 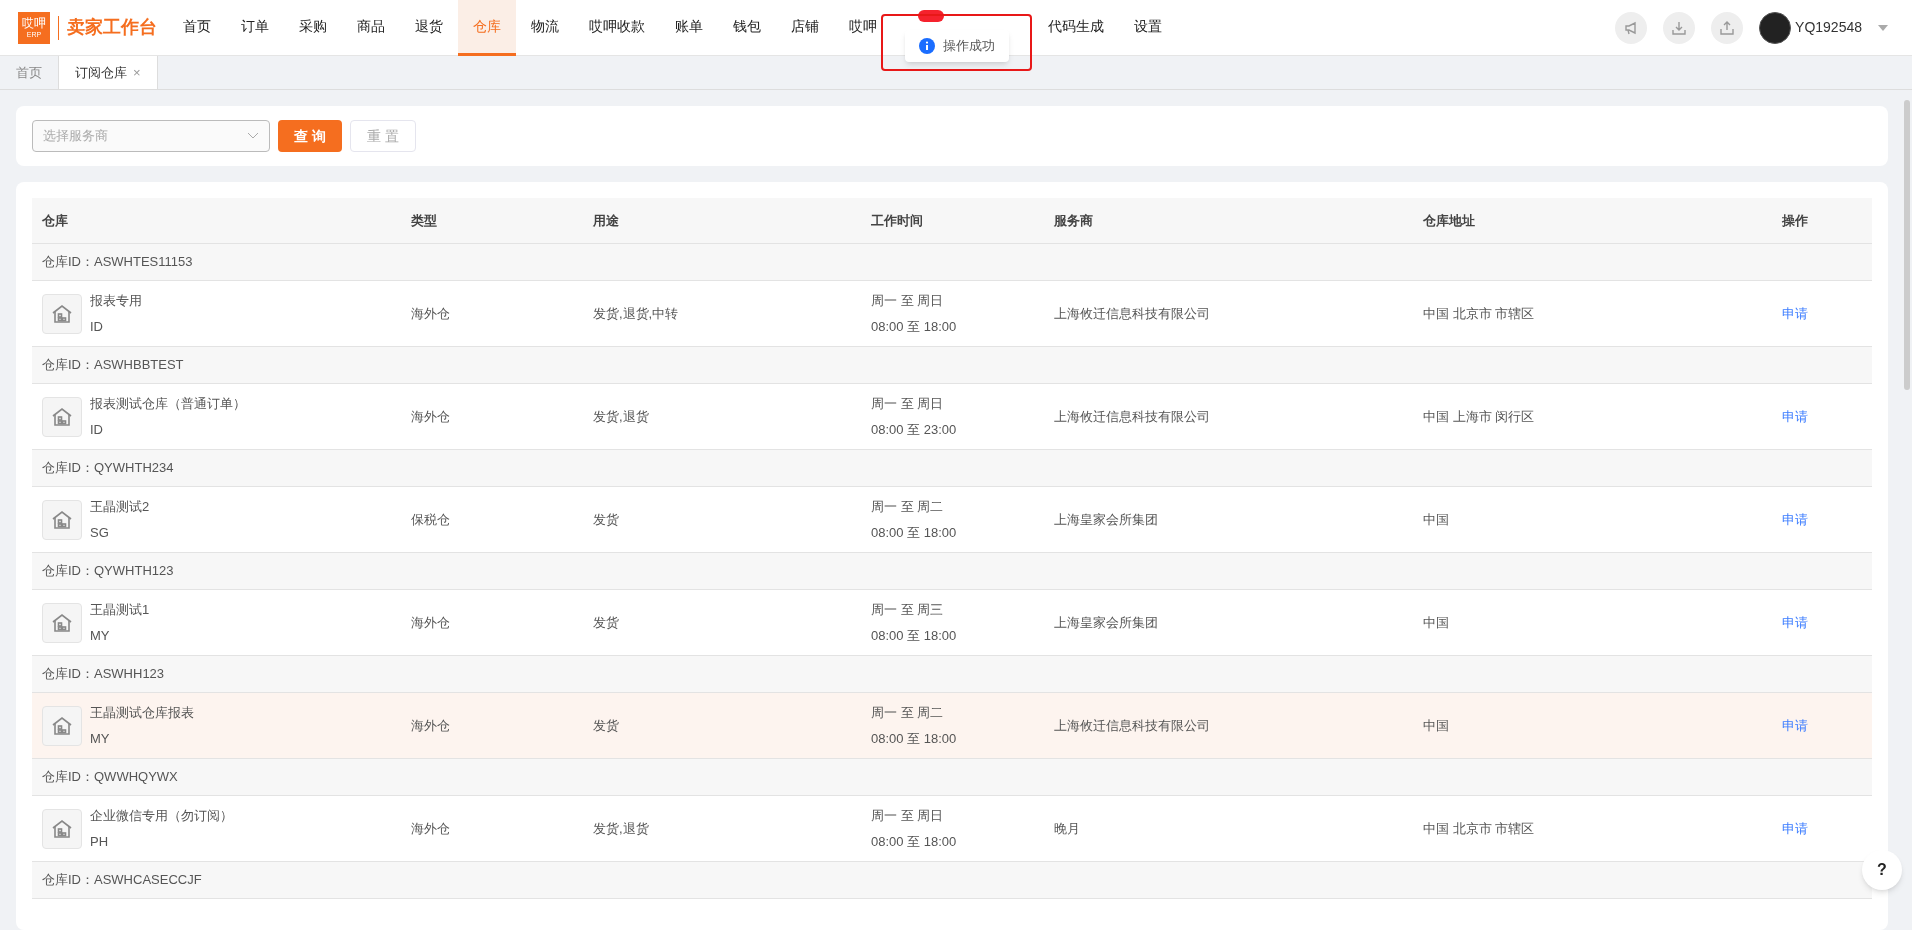 What do you see at coordinates (1882, 870) in the screenshot?
I see `help-button: ?` at bounding box center [1882, 870].